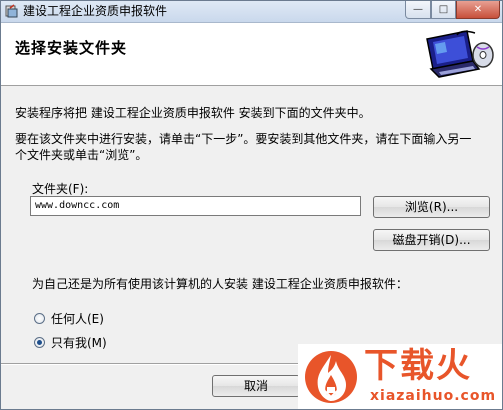 The image size is (503, 410). What do you see at coordinates (95, 11) in the screenshot?
I see `window-title: 建设工程企业资质申报软件` at bounding box center [95, 11].